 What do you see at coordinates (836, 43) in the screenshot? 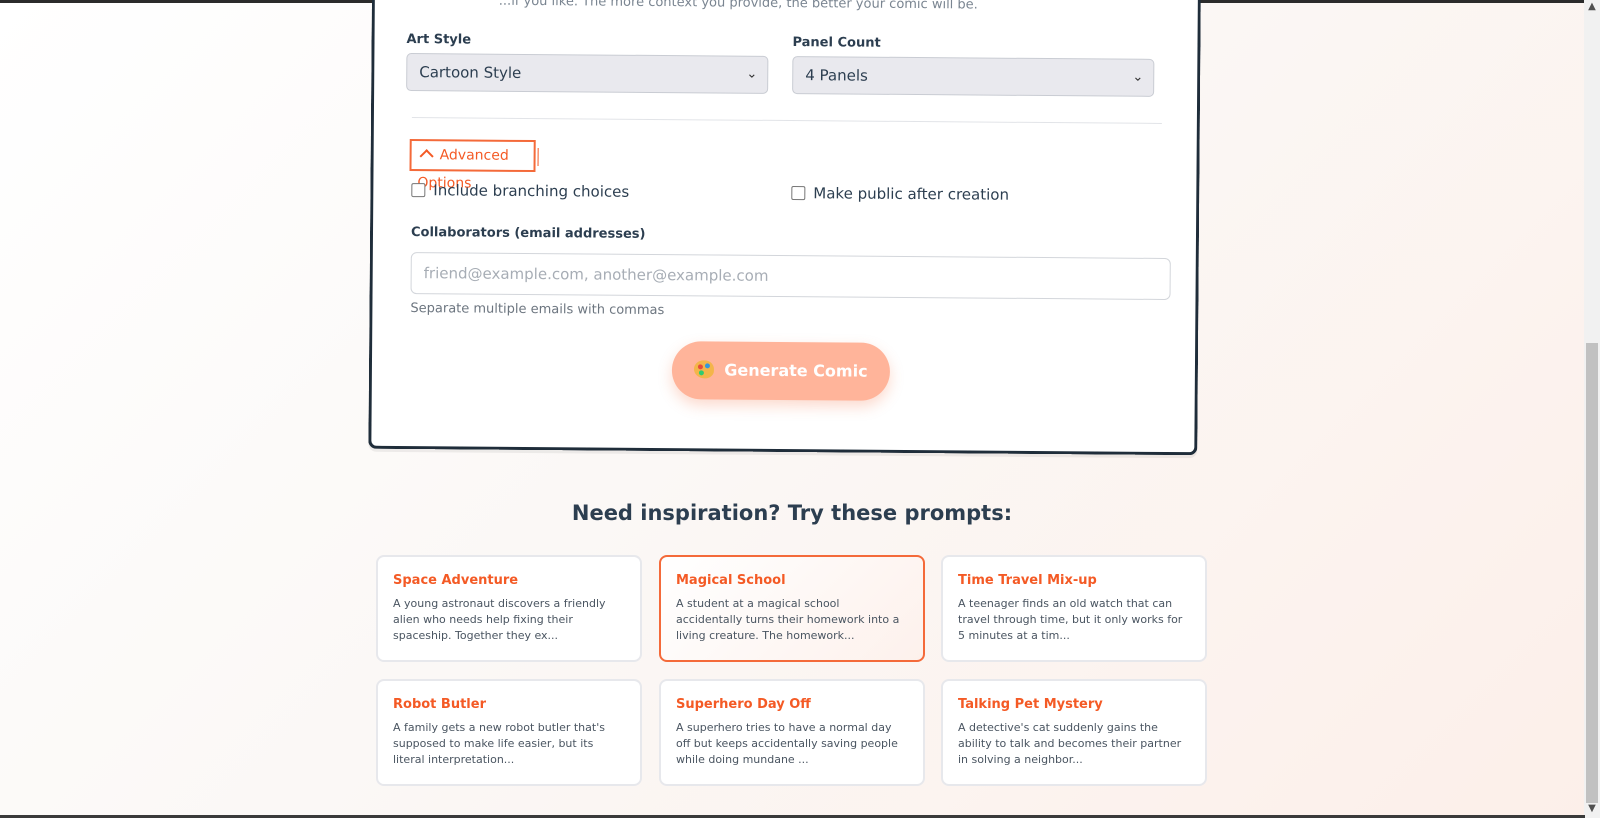
I see `panel-count-label: Panel Count` at bounding box center [836, 43].